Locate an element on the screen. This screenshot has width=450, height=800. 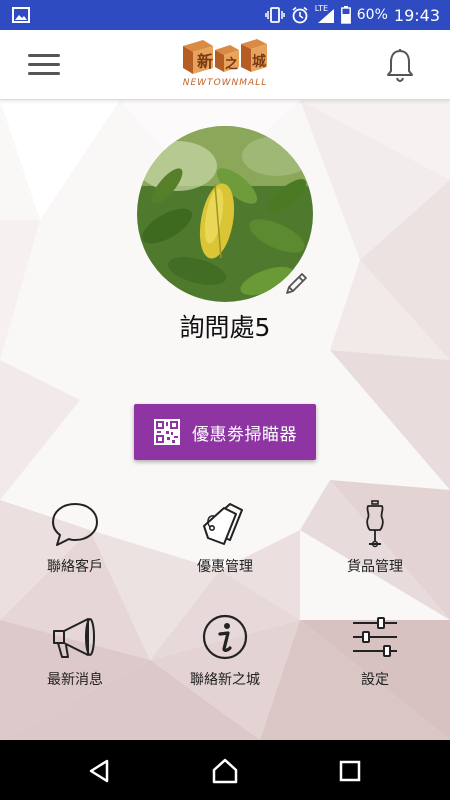
chat-bubble-icon is located at coordinates (75, 524).